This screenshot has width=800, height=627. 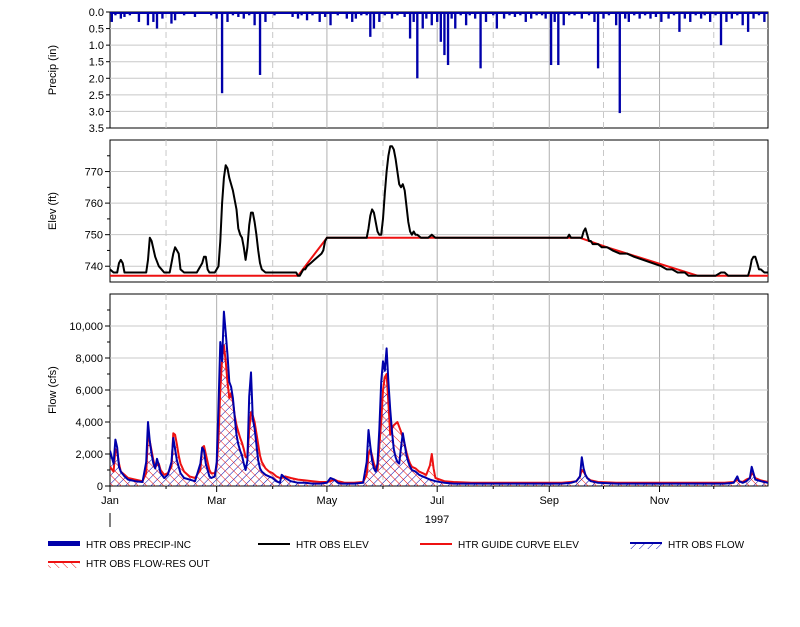 What do you see at coordinates (99, 71) in the screenshot?
I see `precip-y-ticks: 0.0 0.5 1.0 1.5 2.0 2.5 3.0 3.5` at bounding box center [99, 71].